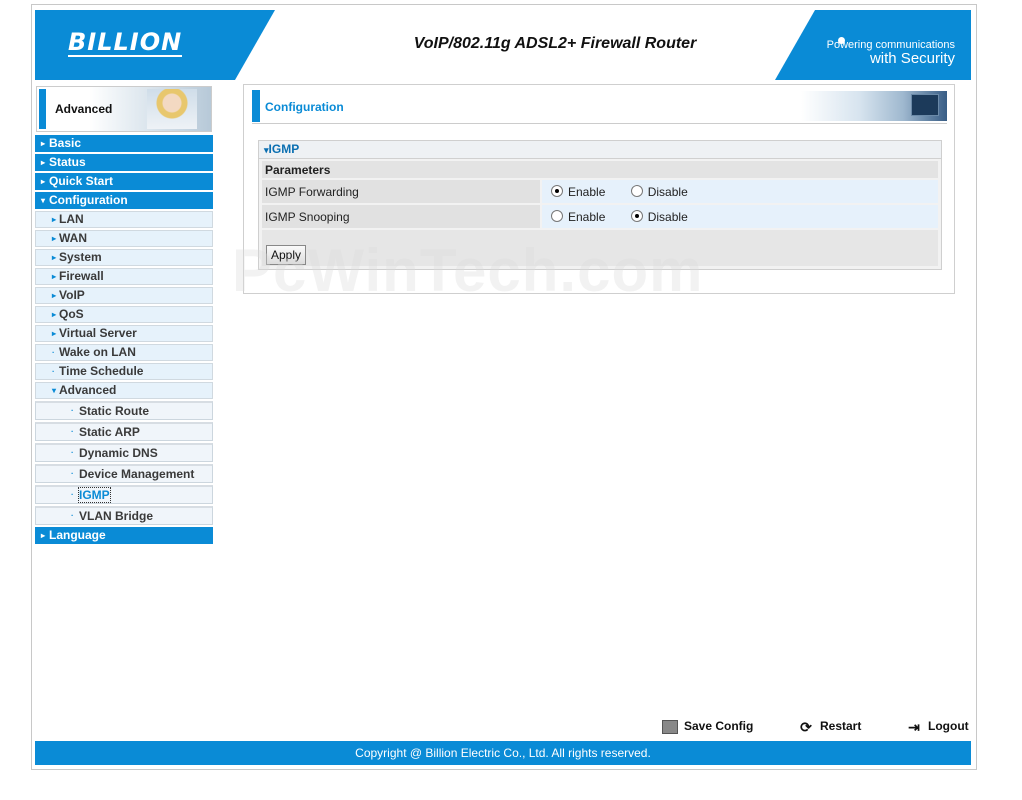  What do you see at coordinates (914, 726) in the screenshot?
I see `logout-icon: ⇥` at bounding box center [914, 726].